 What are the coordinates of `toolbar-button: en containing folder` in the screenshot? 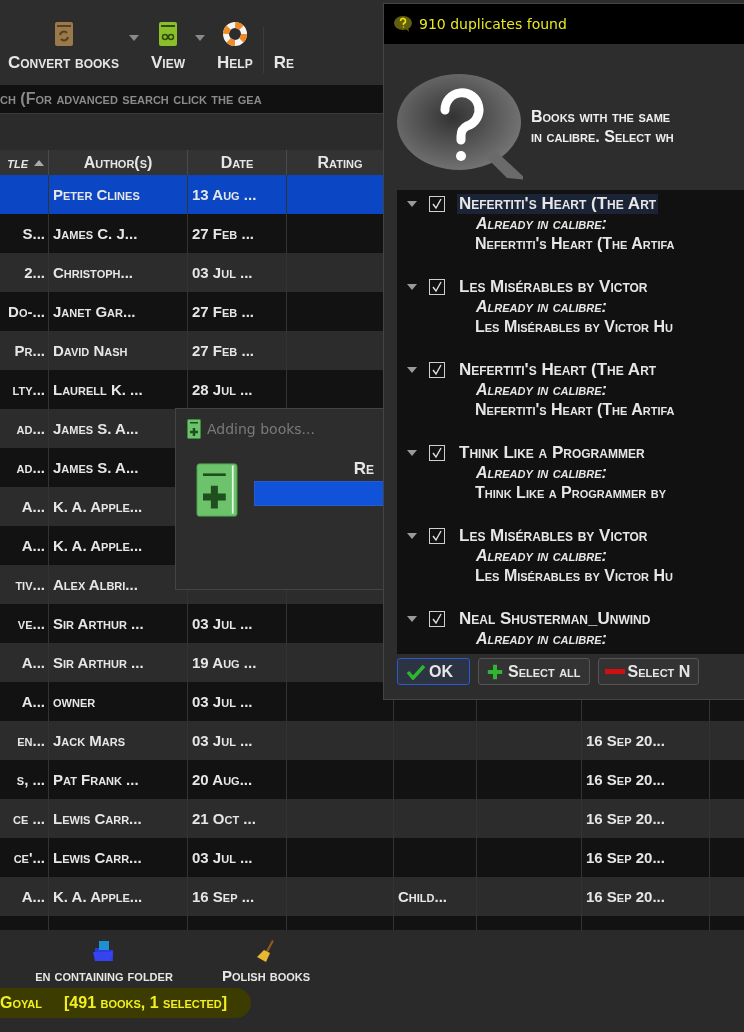 It's located at (106, 961).